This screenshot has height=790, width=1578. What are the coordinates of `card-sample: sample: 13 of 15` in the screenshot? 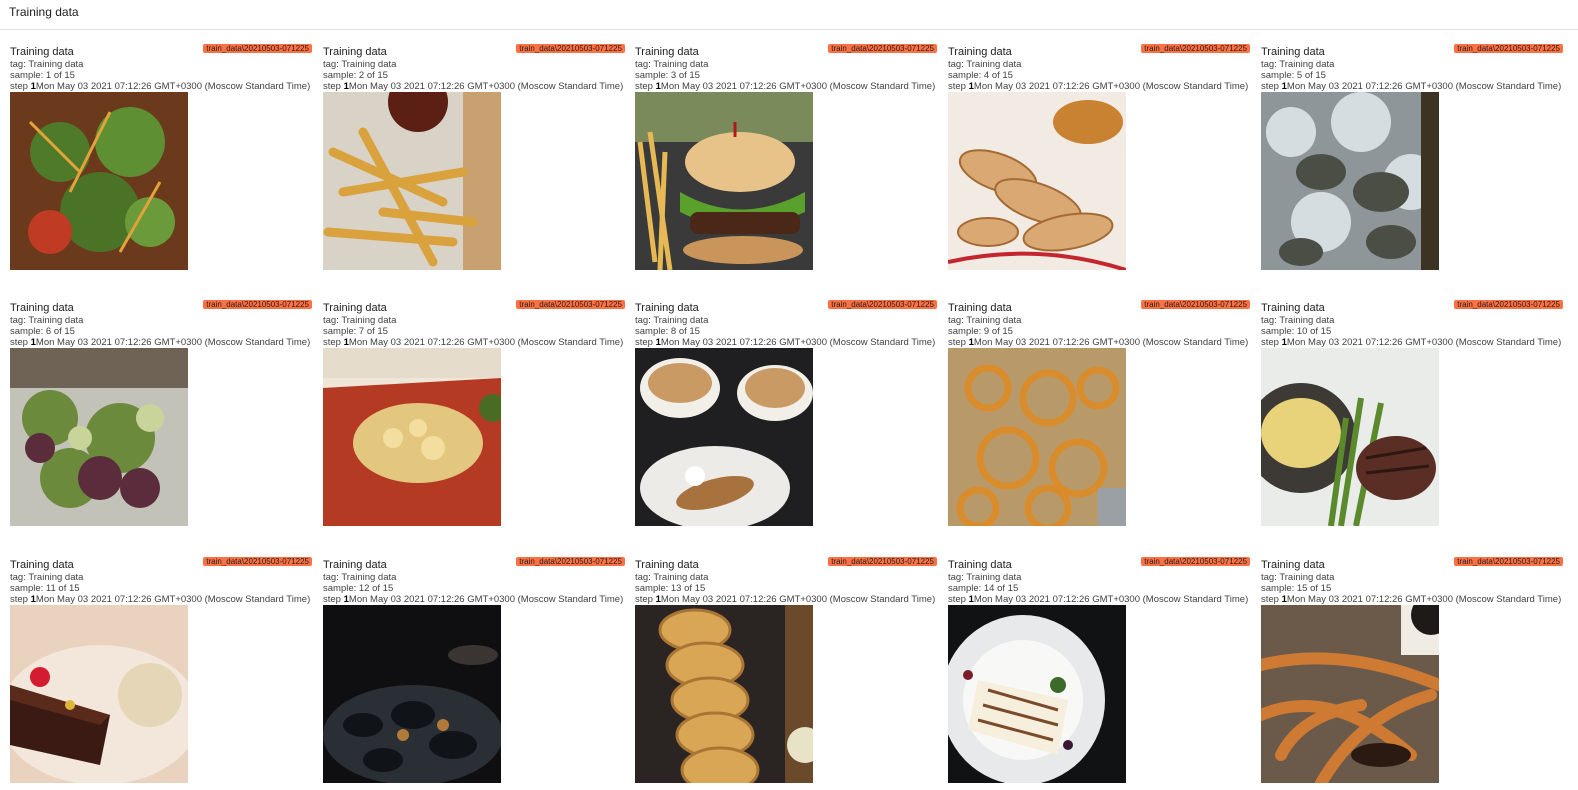 It's located at (670, 588).